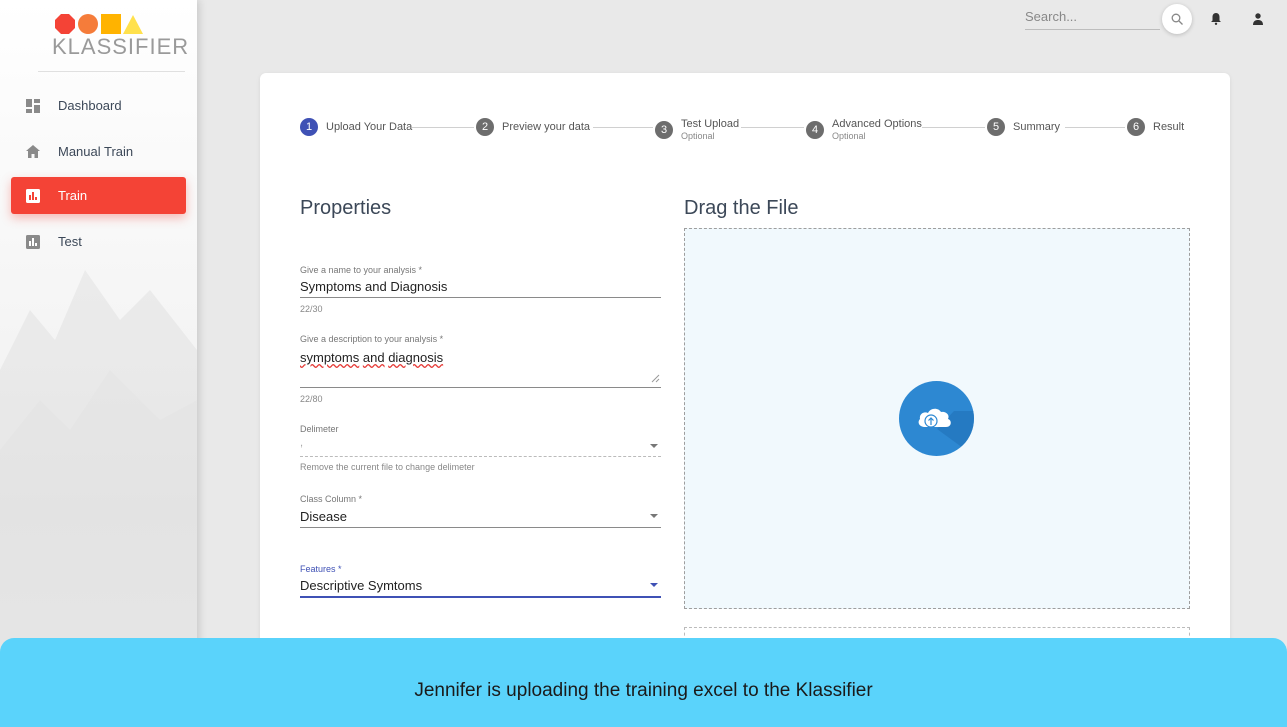  I want to click on step-summary: 5 Summary, so click(1023, 127).